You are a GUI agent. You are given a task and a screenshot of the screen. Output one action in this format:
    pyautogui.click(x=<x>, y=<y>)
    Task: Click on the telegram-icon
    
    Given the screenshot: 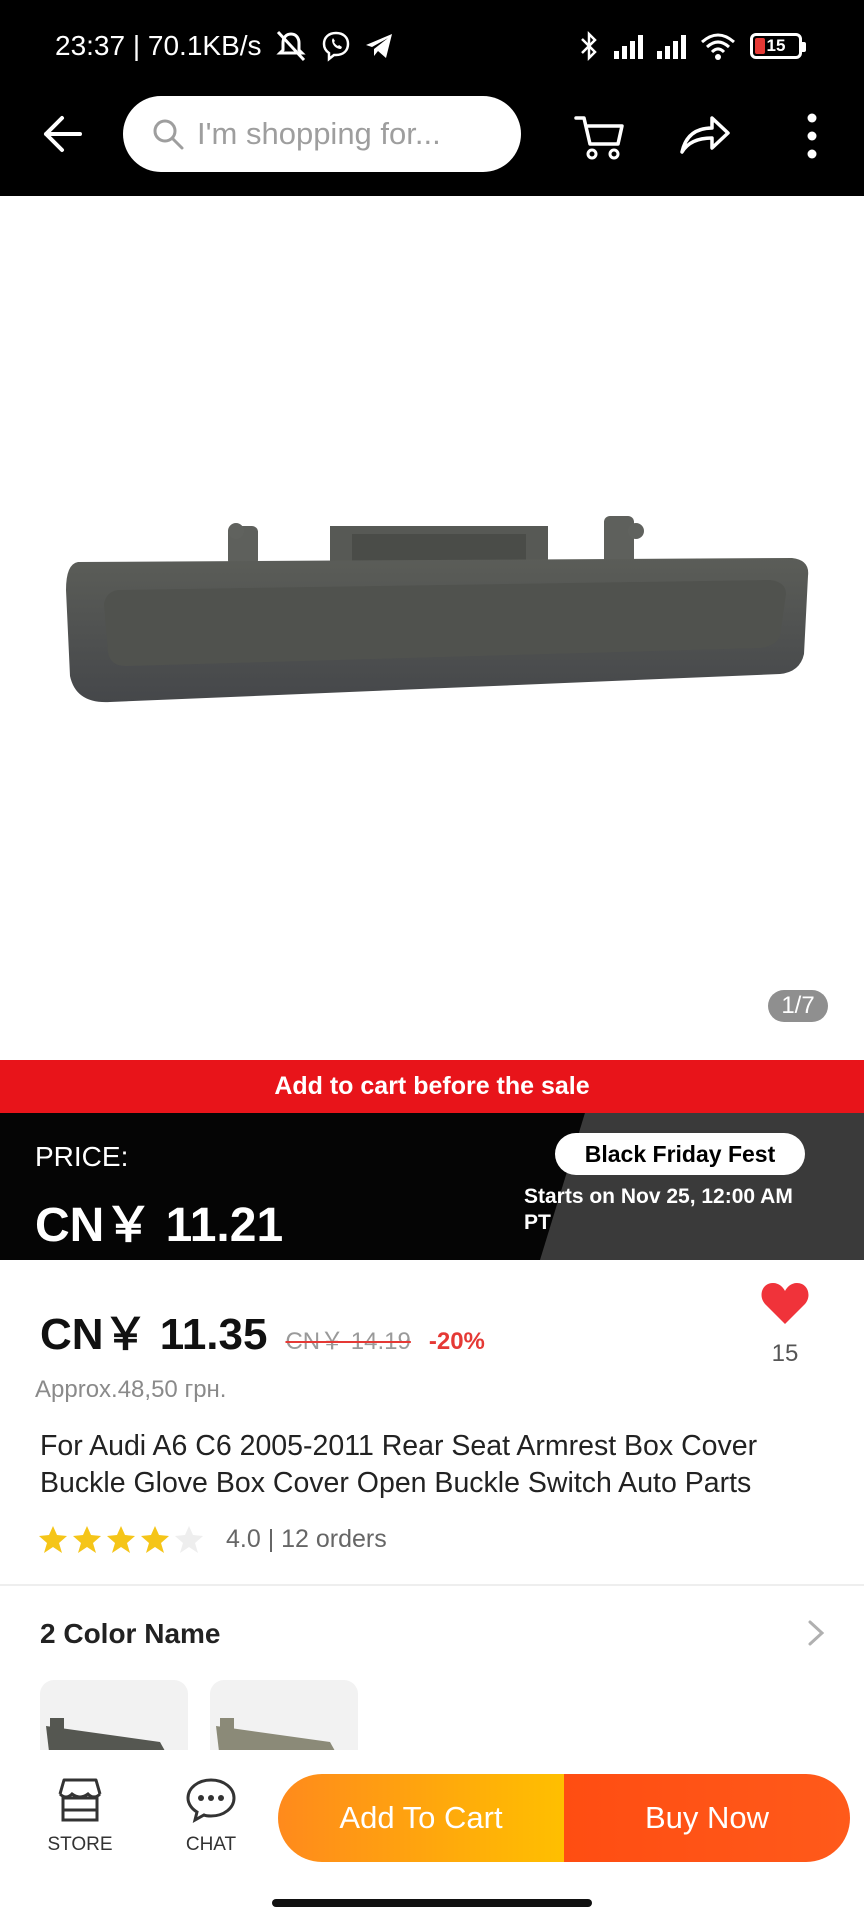 What is the action you would take?
    pyautogui.click(x=378, y=46)
    